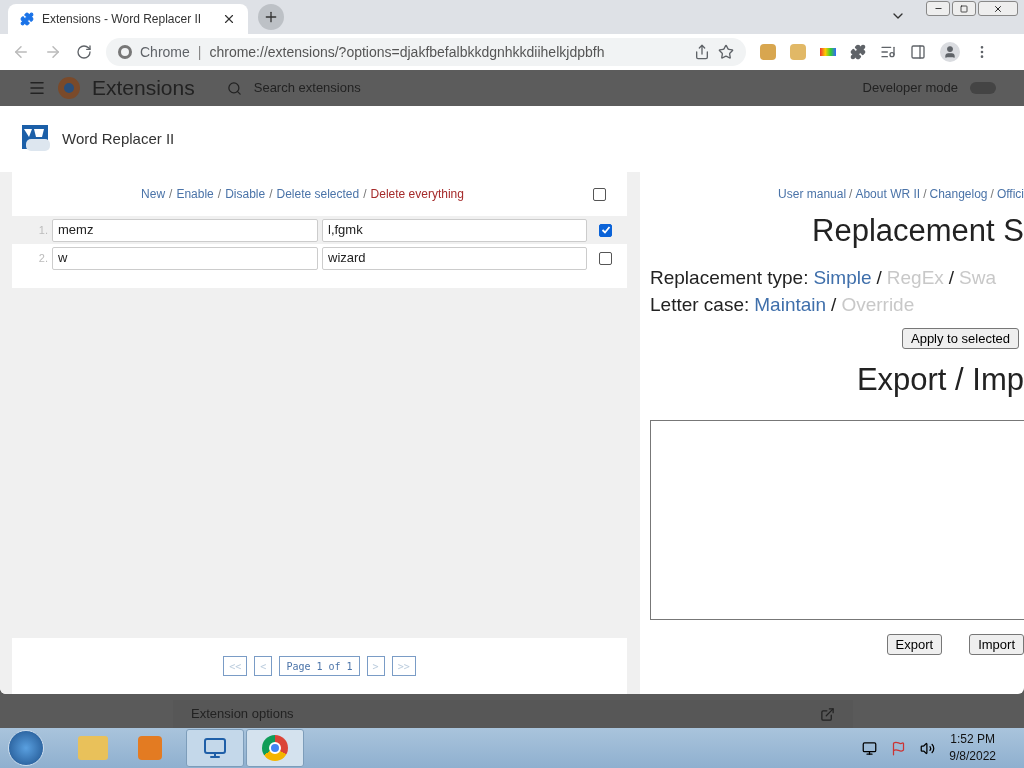  What do you see at coordinates (888, 194) in the screenshot?
I see `help-link: About WR II` at bounding box center [888, 194].